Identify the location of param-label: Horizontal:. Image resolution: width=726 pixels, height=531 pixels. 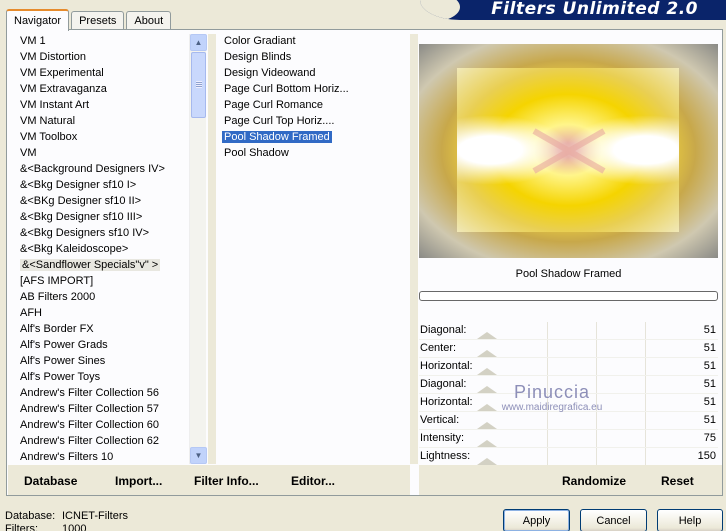
(446, 366).